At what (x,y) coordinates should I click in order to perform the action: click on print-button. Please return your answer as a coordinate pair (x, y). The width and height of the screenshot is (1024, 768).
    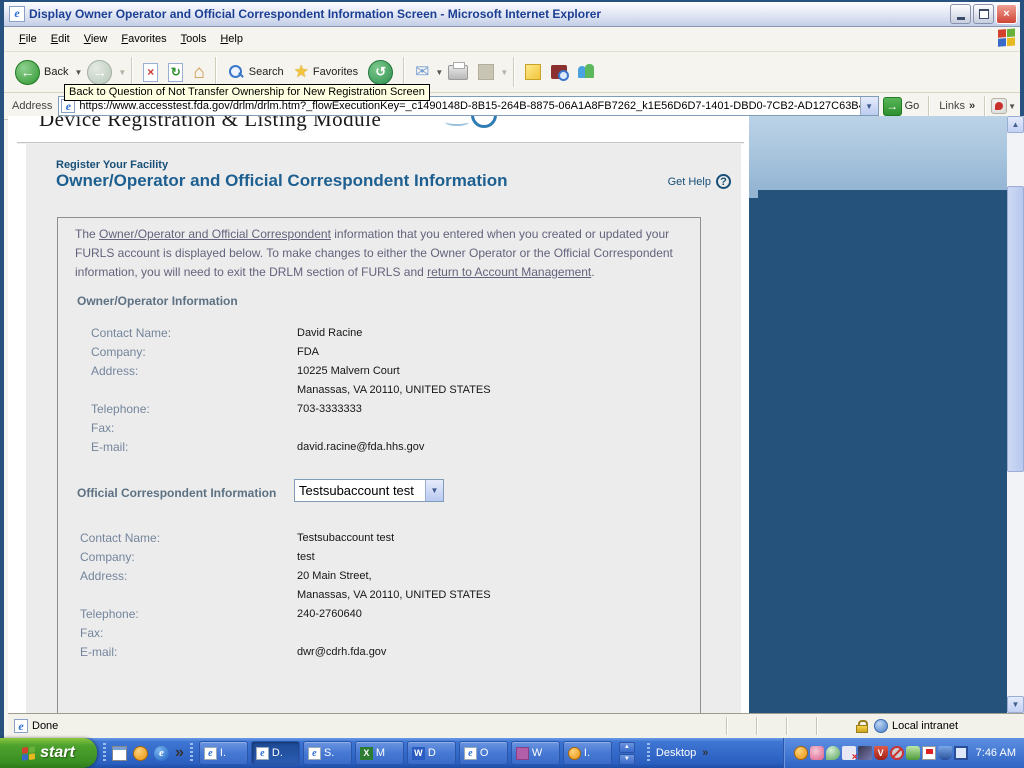
    Looking at the image, I should click on (458, 71).